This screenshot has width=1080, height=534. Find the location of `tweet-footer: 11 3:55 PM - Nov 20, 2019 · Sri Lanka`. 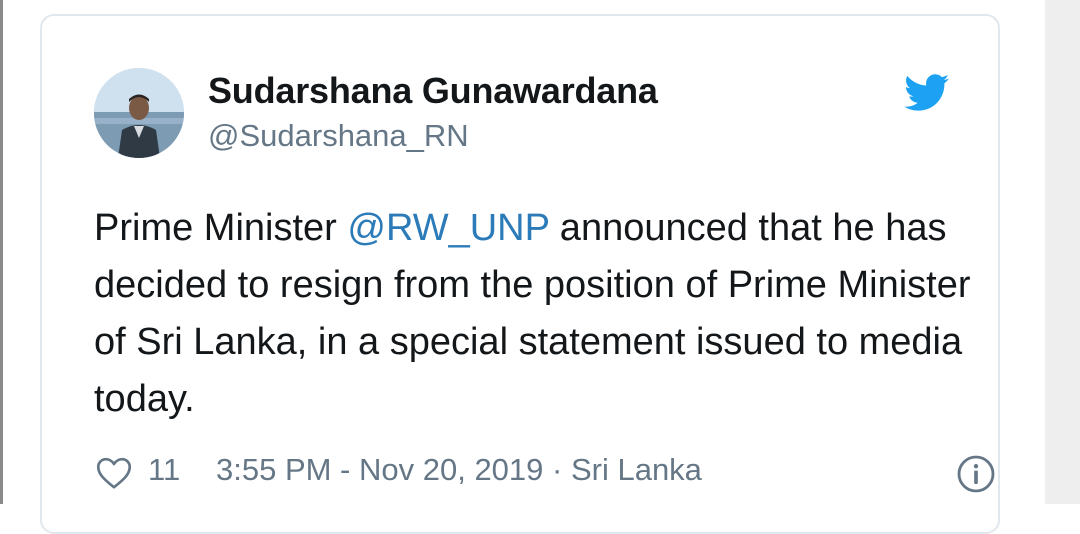

tweet-footer: 11 3:55 PM - Nov 20, 2019 · Sri Lanka is located at coordinates (544, 472).